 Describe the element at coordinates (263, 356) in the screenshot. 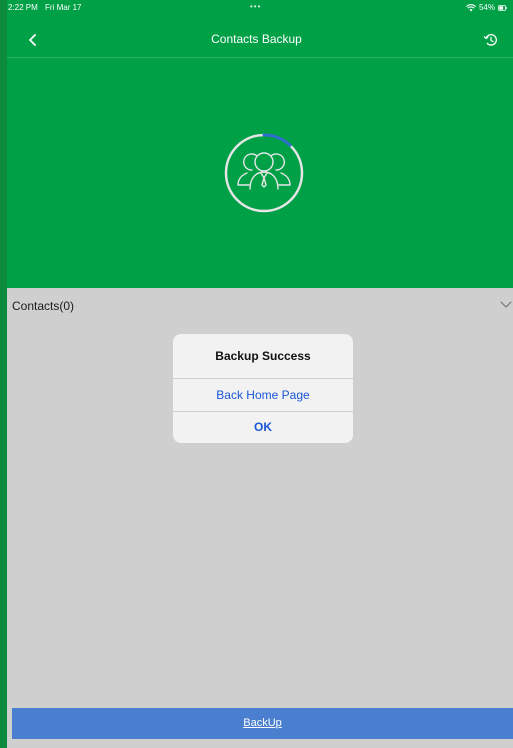

I see `dialog-title: Backup Success` at that location.